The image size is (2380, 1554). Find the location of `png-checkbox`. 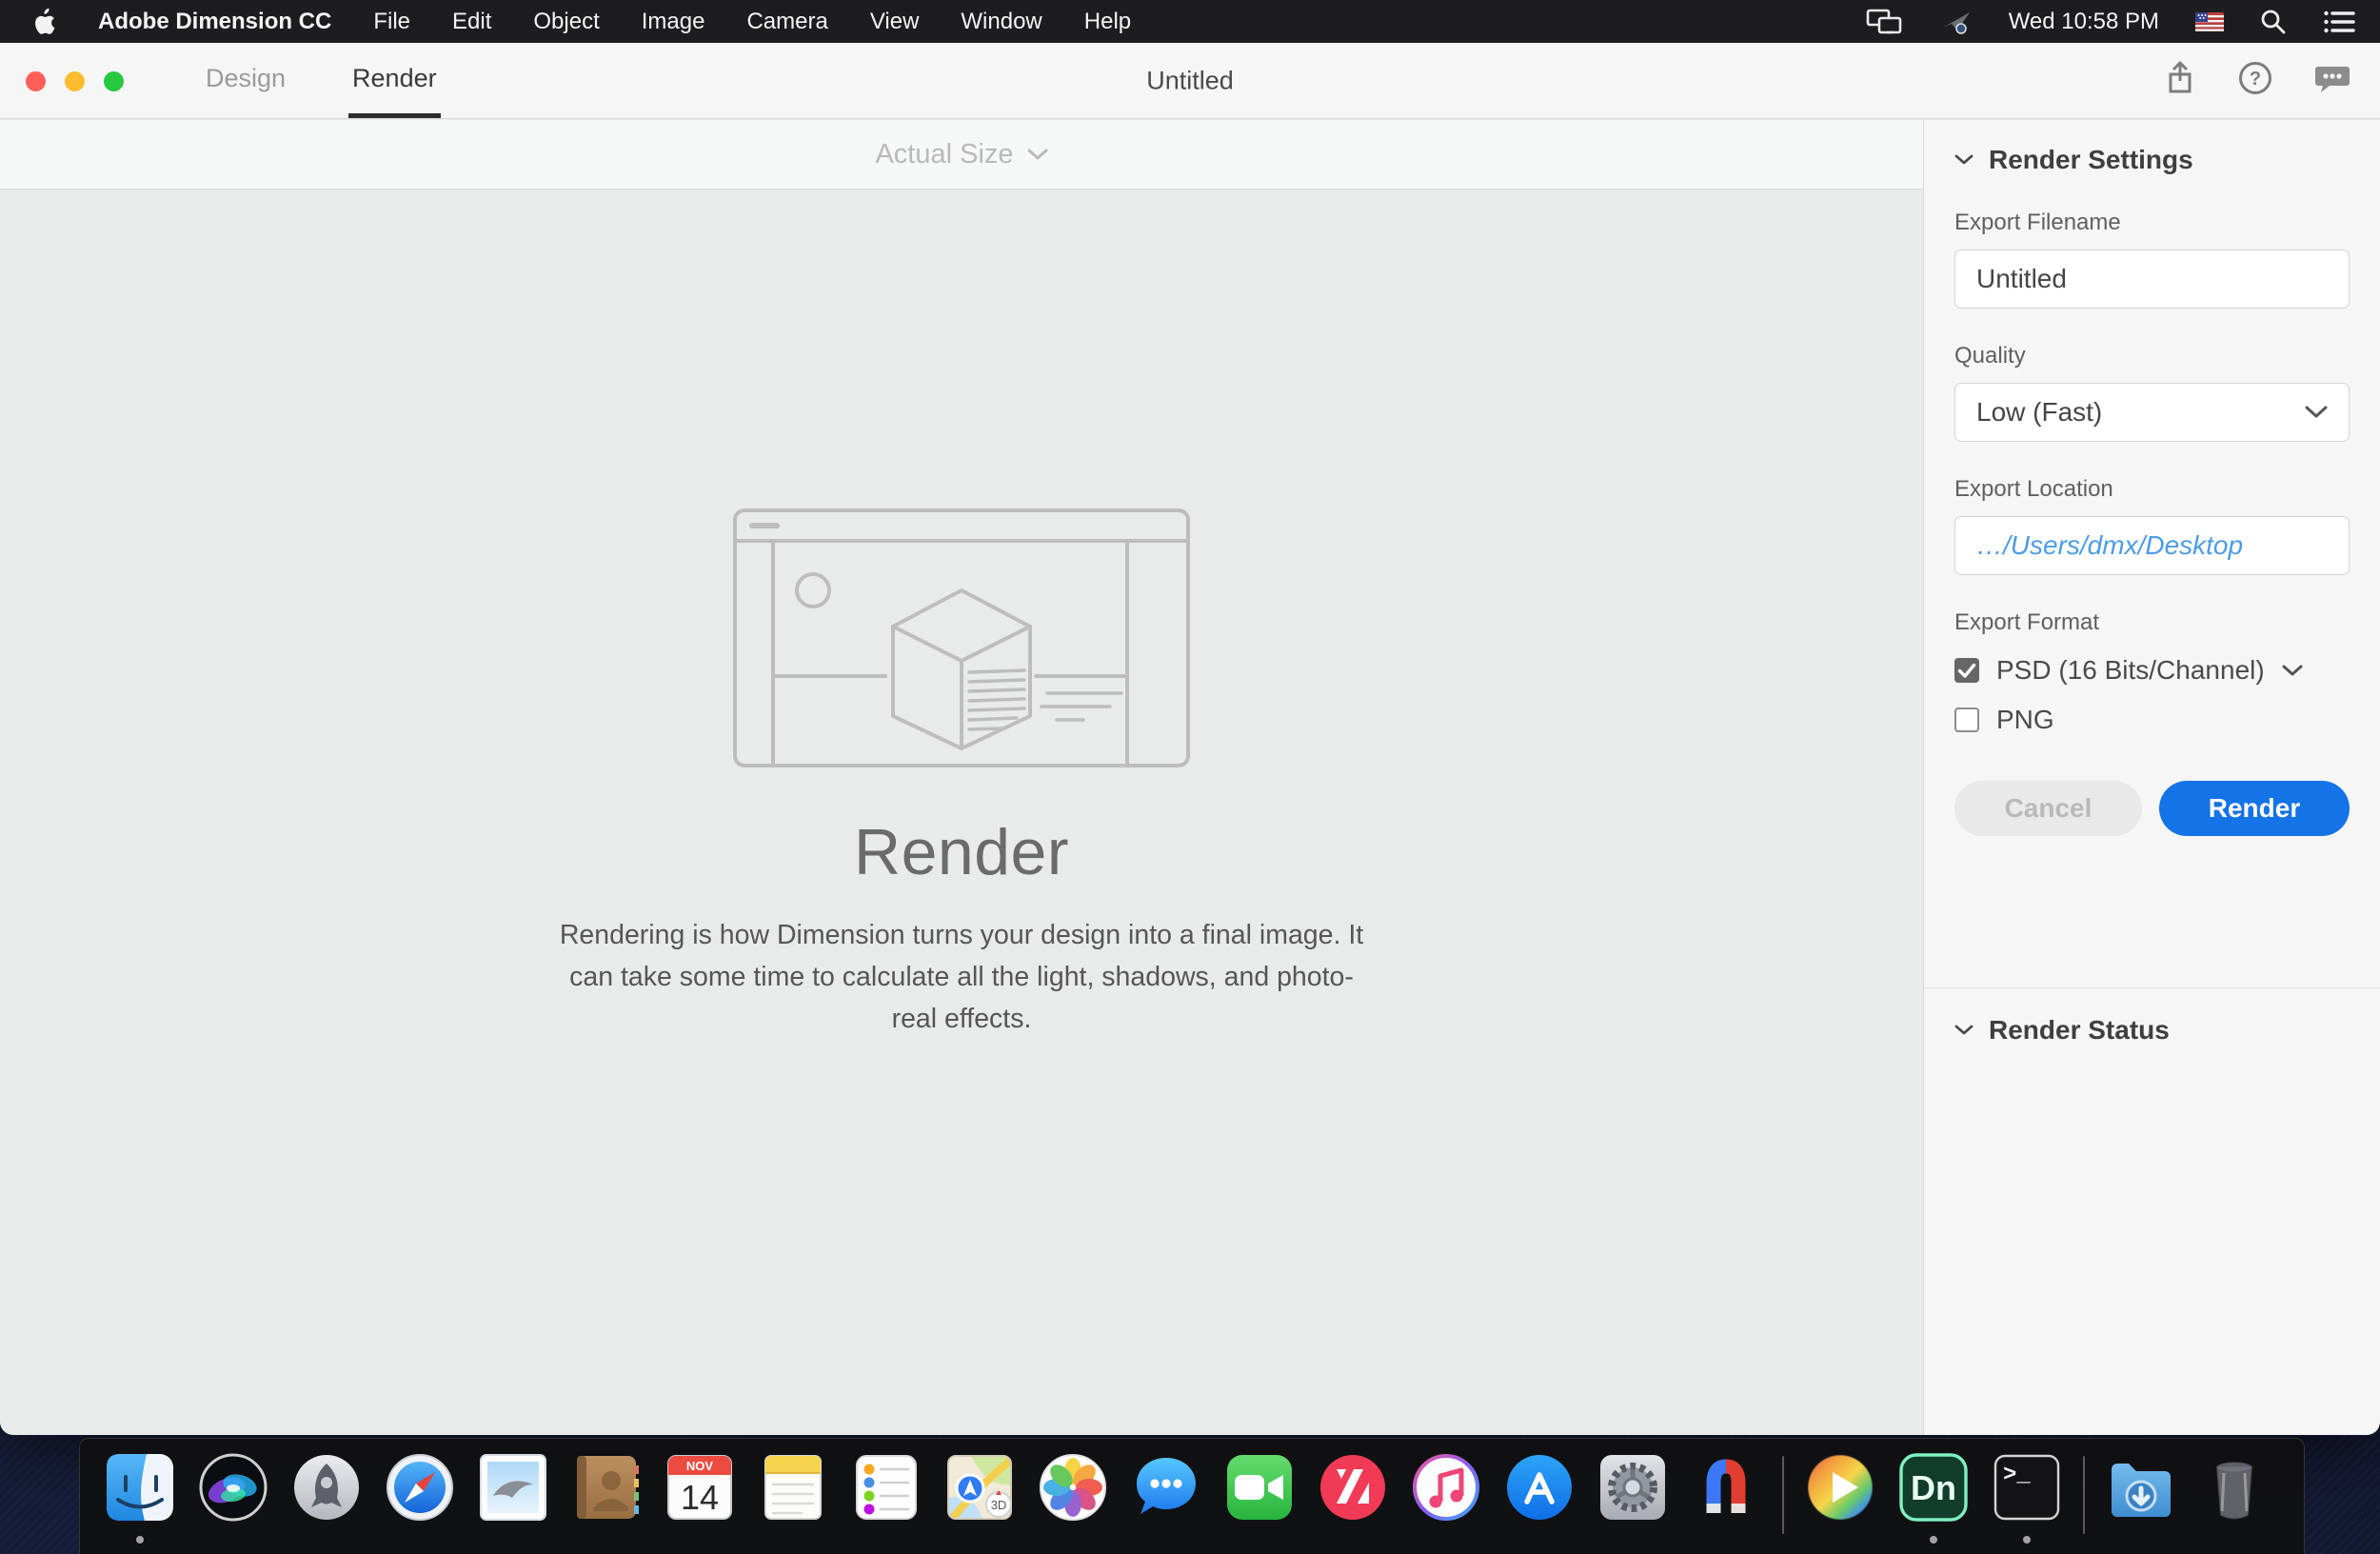

png-checkbox is located at coordinates (1966, 719).